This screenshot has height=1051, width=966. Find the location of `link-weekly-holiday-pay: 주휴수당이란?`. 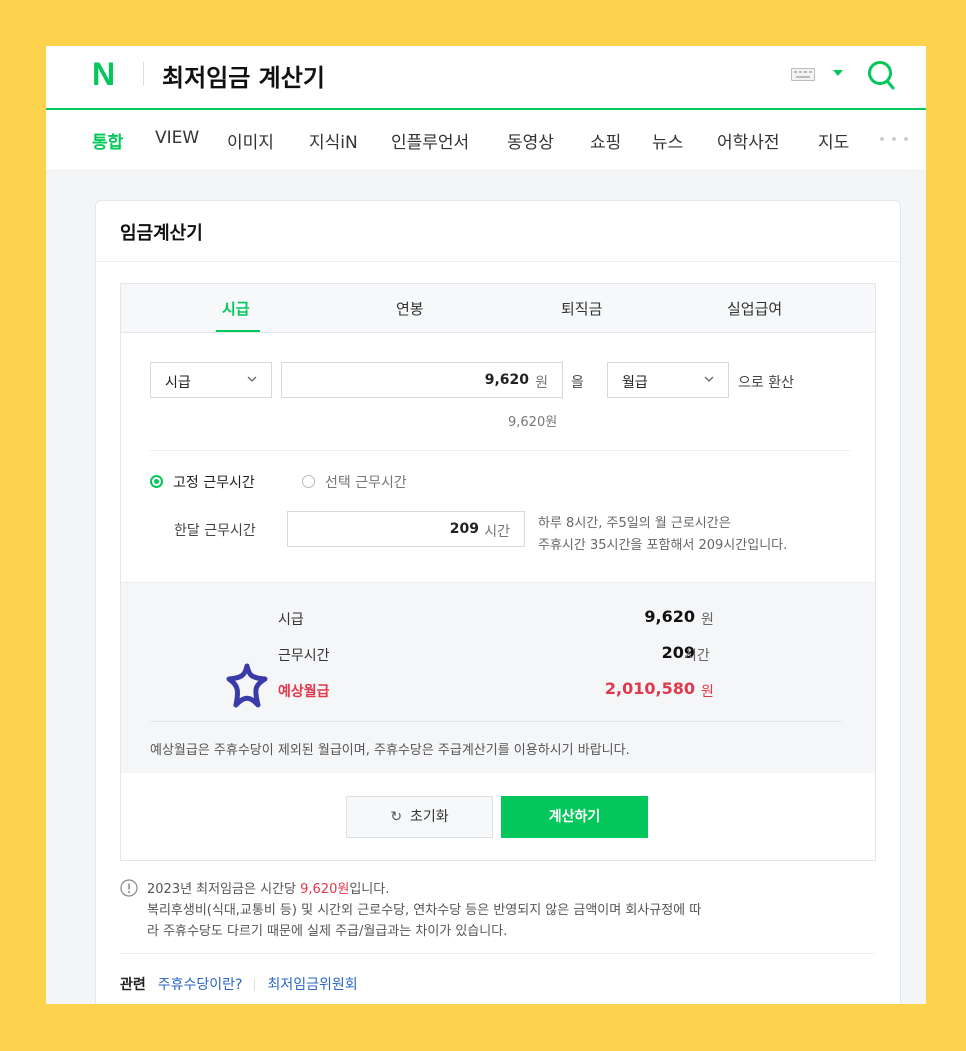

link-weekly-holiday-pay: 주휴수당이란? is located at coordinates (200, 985).